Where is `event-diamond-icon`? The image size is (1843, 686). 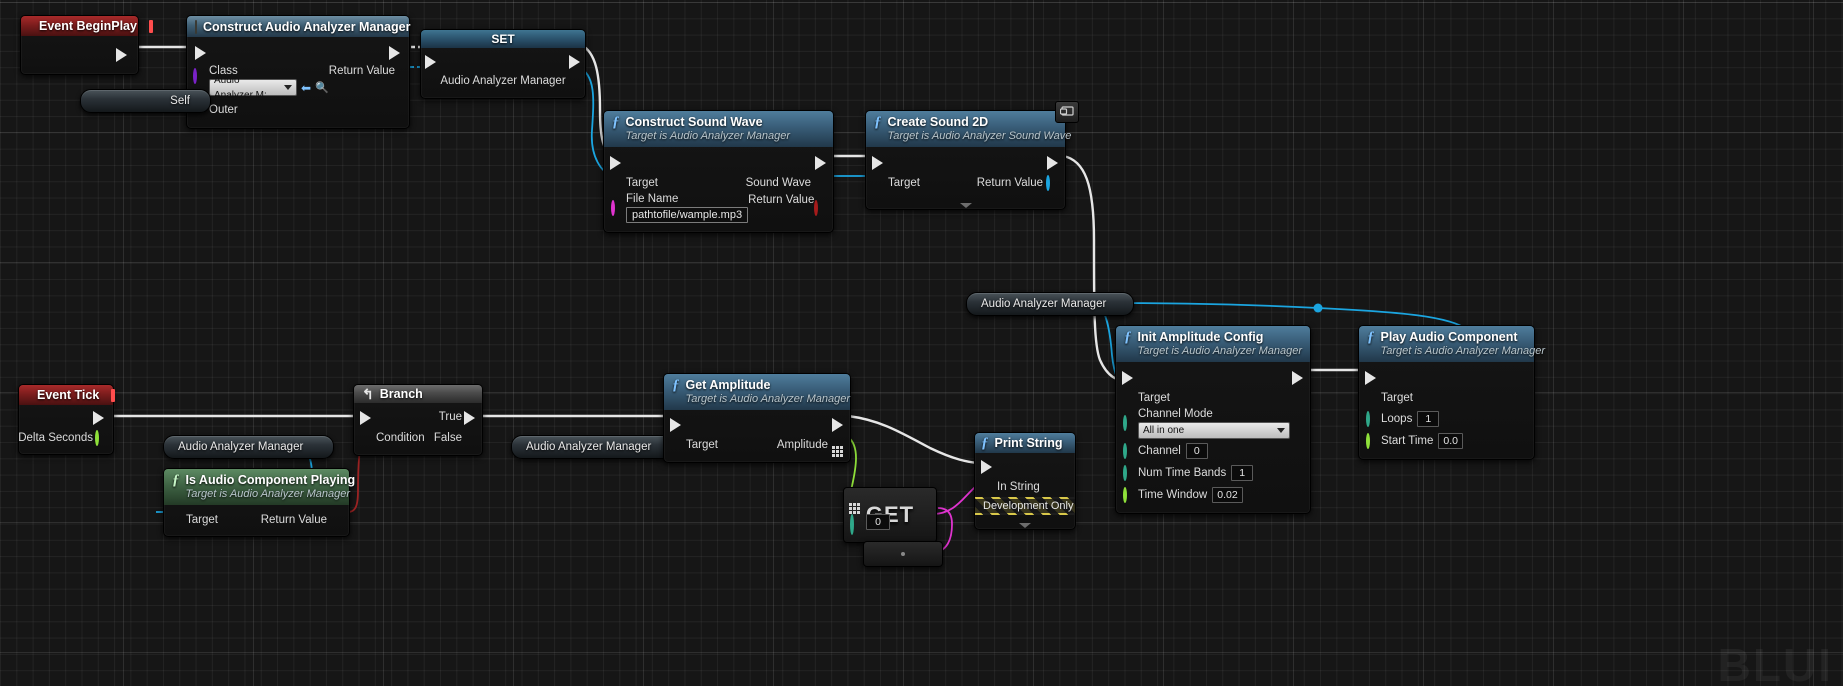 event-diamond-icon is located at coordinates (27, 26).